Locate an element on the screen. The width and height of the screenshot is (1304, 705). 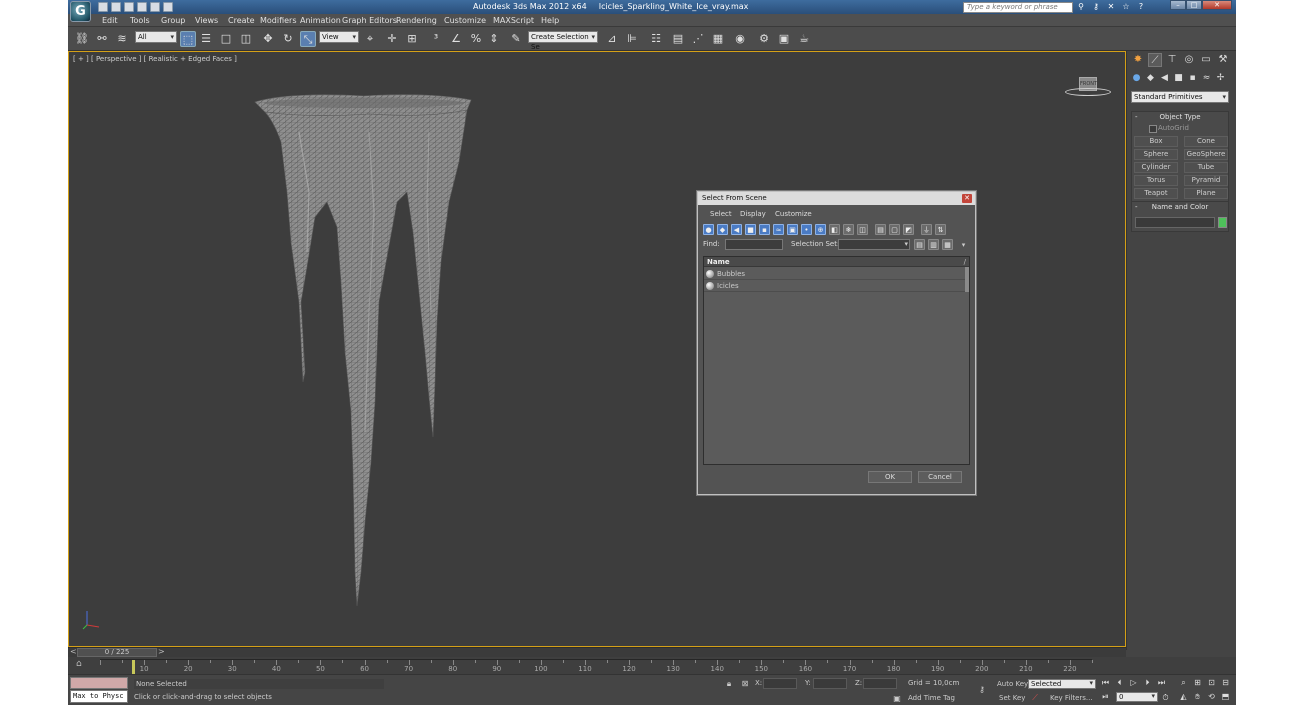
rendered-frame-window-icon: ▣ is located at coordinates (784, 39).